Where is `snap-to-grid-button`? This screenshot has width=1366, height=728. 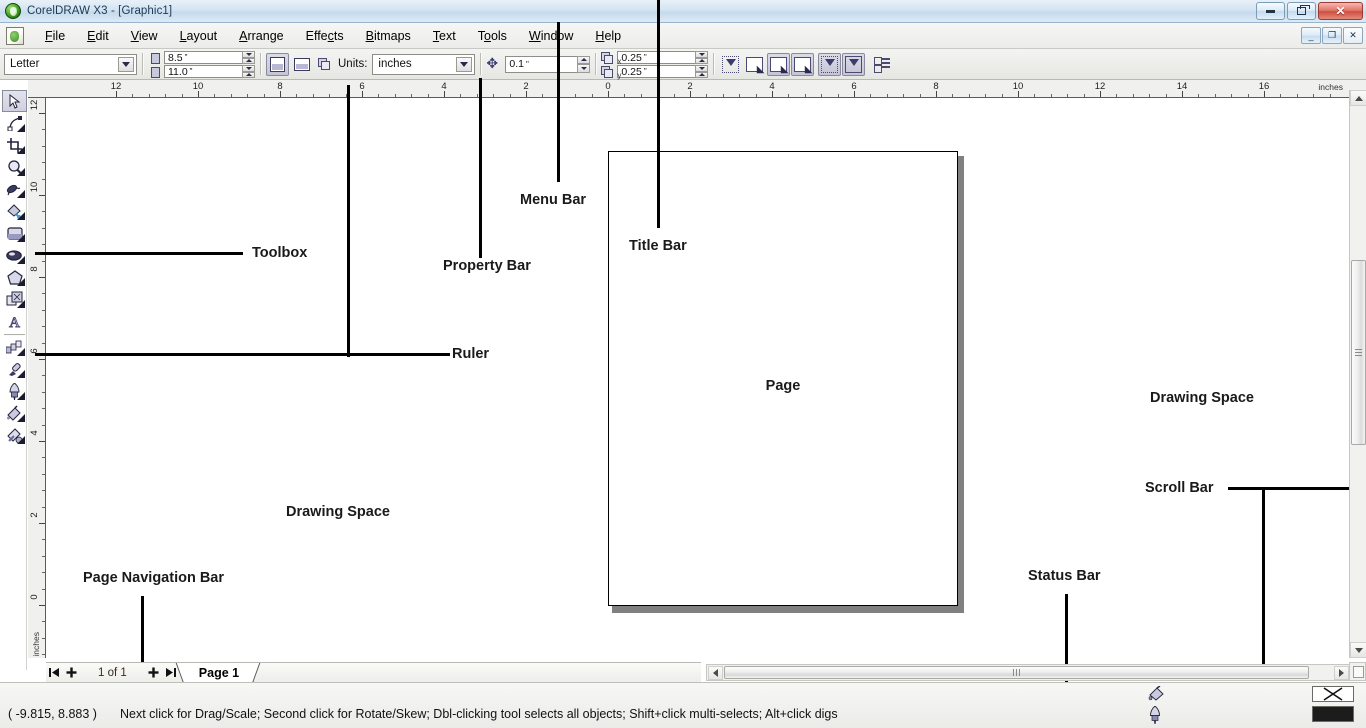 snap-to-grid-button is located at coordinates (730, 64).